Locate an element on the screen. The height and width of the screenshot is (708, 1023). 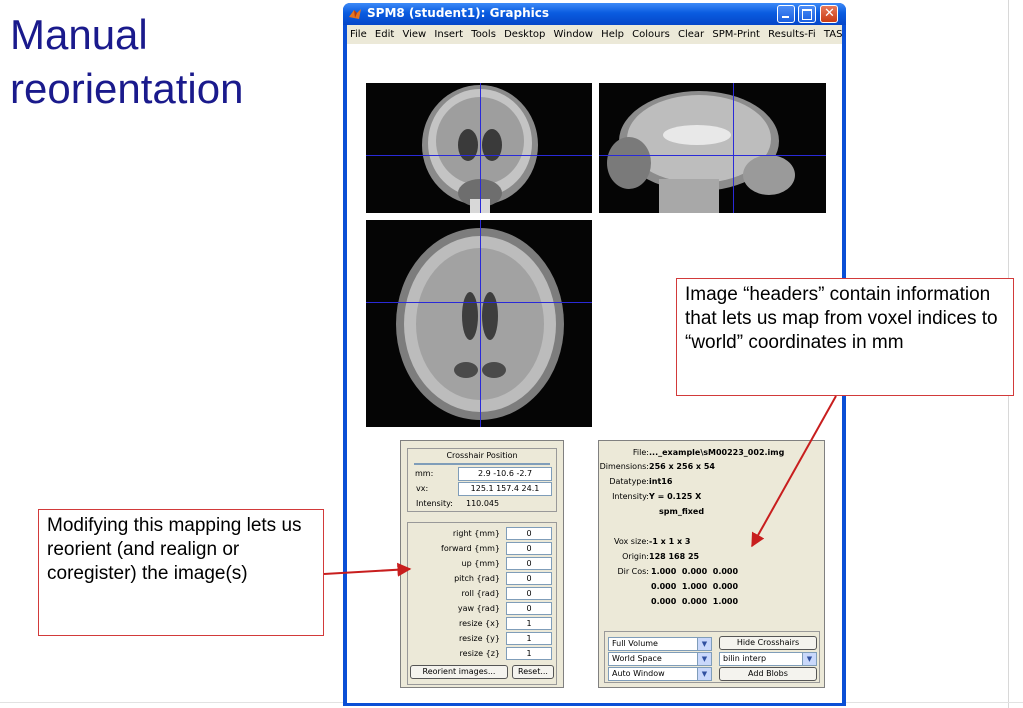
headers-arrow is located at coordinates (794, 471).